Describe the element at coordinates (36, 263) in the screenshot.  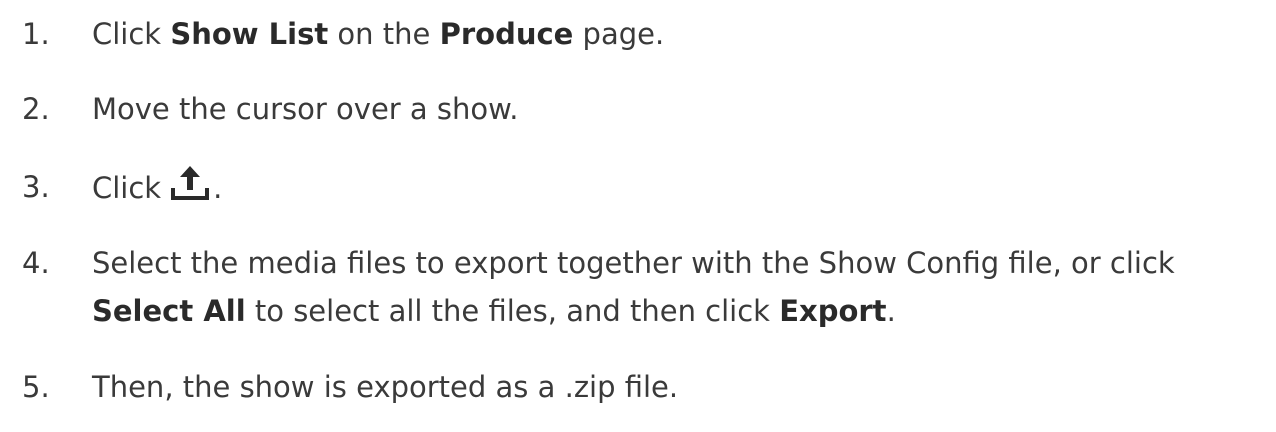
I see `step-number: 4.` at that location.